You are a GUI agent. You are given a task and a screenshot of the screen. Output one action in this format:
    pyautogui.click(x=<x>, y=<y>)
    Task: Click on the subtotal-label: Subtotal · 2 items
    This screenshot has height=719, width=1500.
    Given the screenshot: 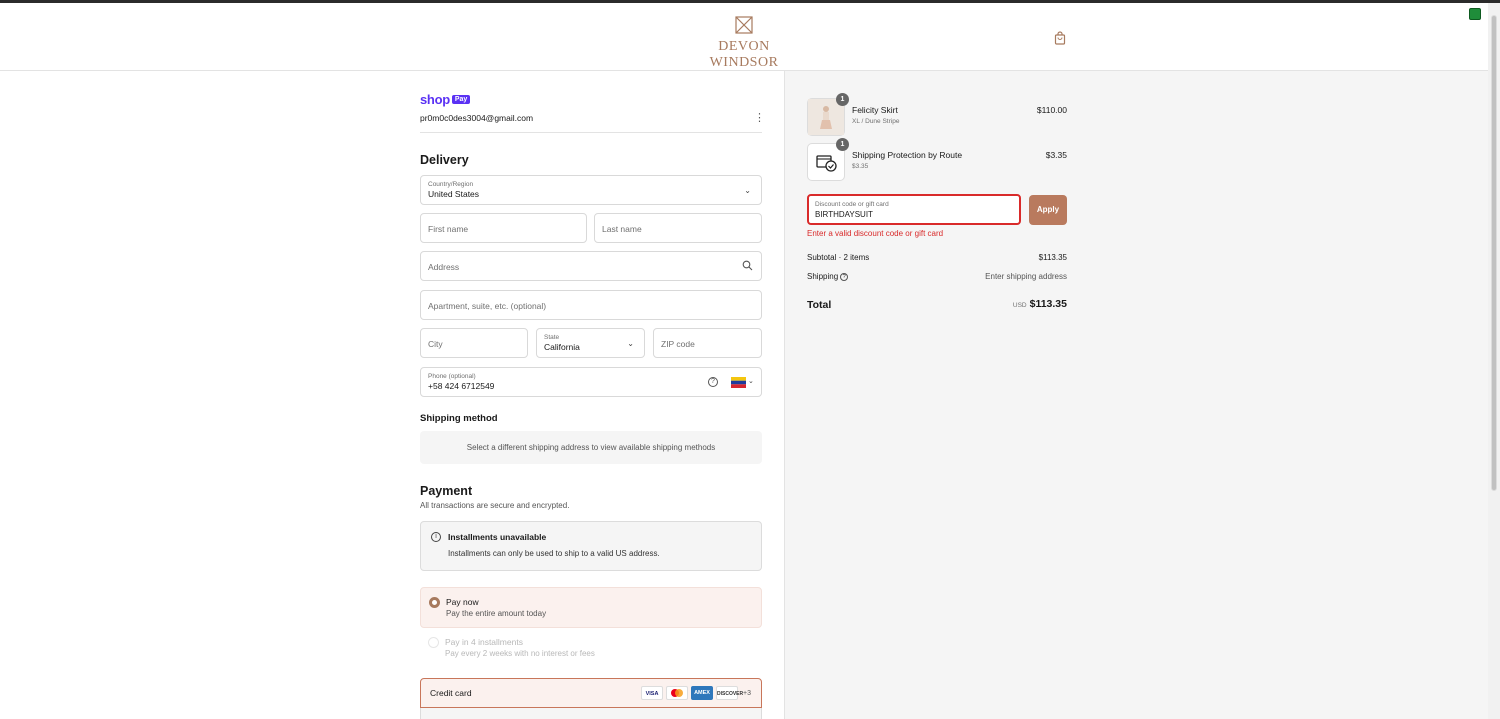 What is the action you would take?
    pyautogui.click(x=838, y=257)
    